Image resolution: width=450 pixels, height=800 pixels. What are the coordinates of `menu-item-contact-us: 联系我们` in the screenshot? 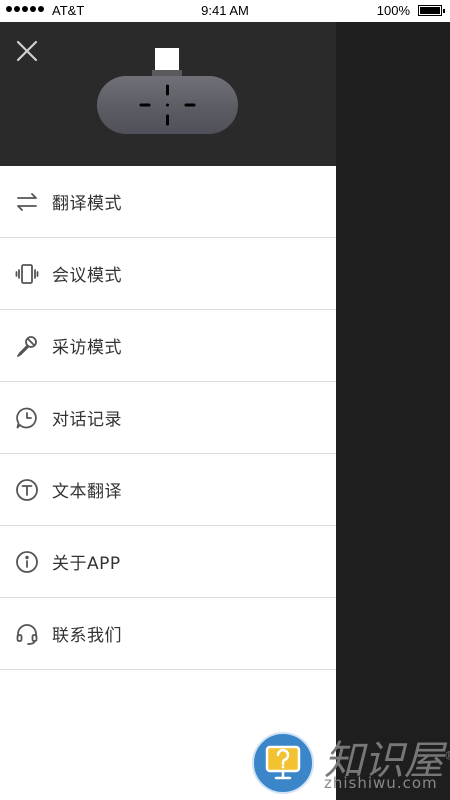 It's located at (168, 634).